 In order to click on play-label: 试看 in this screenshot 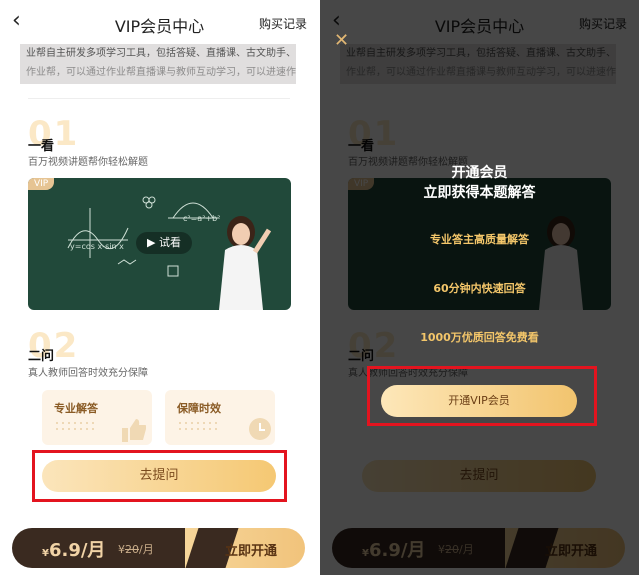, I will do `click(169, 242)`.